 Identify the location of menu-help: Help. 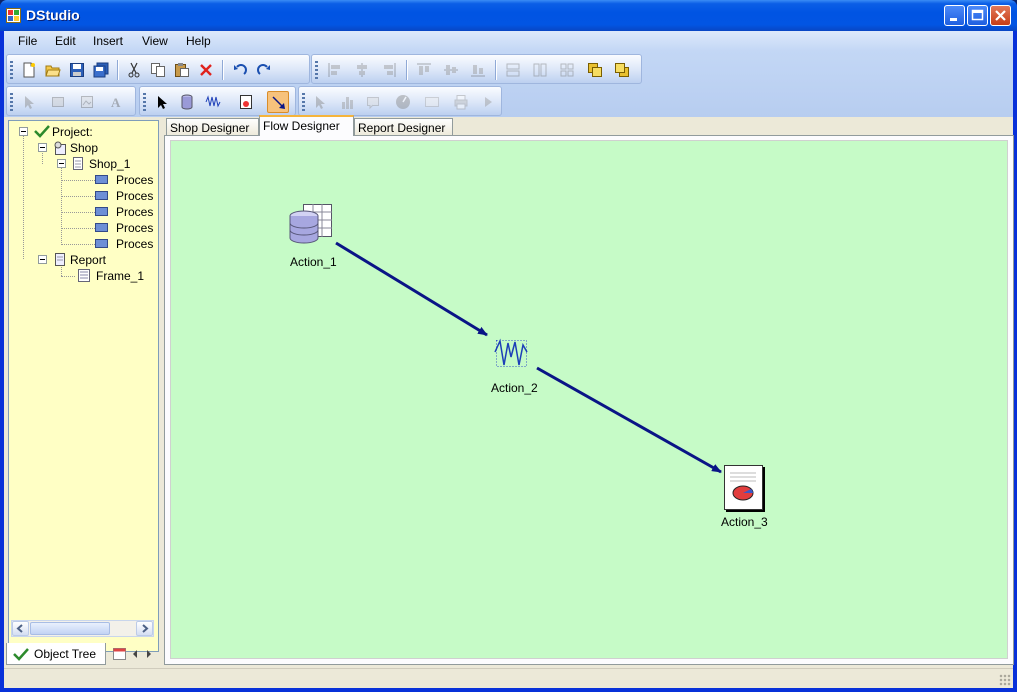
(198, 41).